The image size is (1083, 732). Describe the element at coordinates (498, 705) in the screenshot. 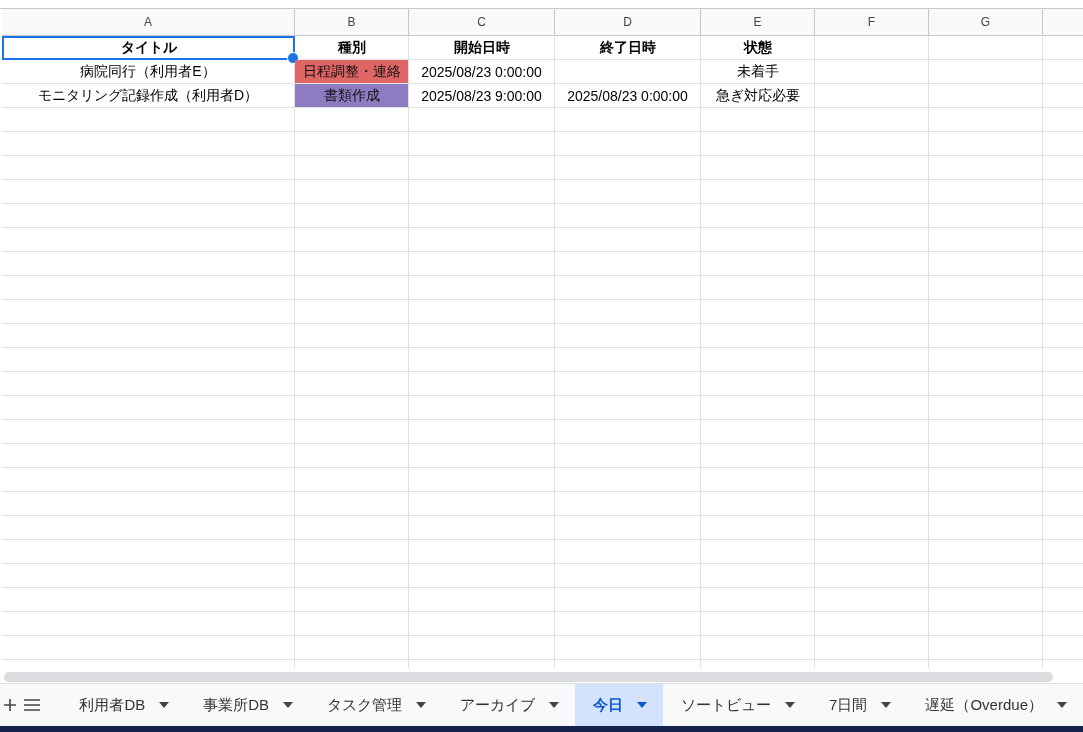

I see `tab-label: アーカイブ` at that location.